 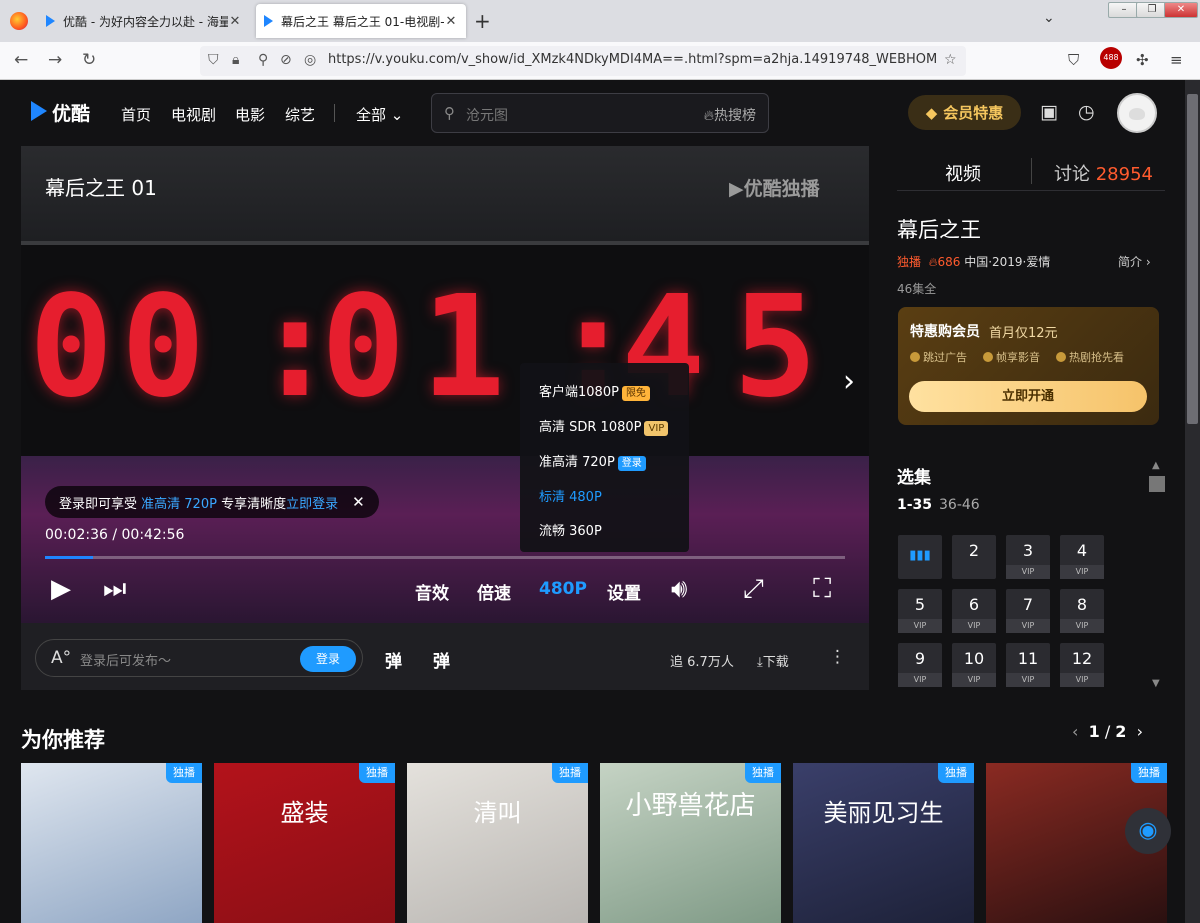 I want to click on intro-link: 简介 ›, so click(x=1134, y=261).